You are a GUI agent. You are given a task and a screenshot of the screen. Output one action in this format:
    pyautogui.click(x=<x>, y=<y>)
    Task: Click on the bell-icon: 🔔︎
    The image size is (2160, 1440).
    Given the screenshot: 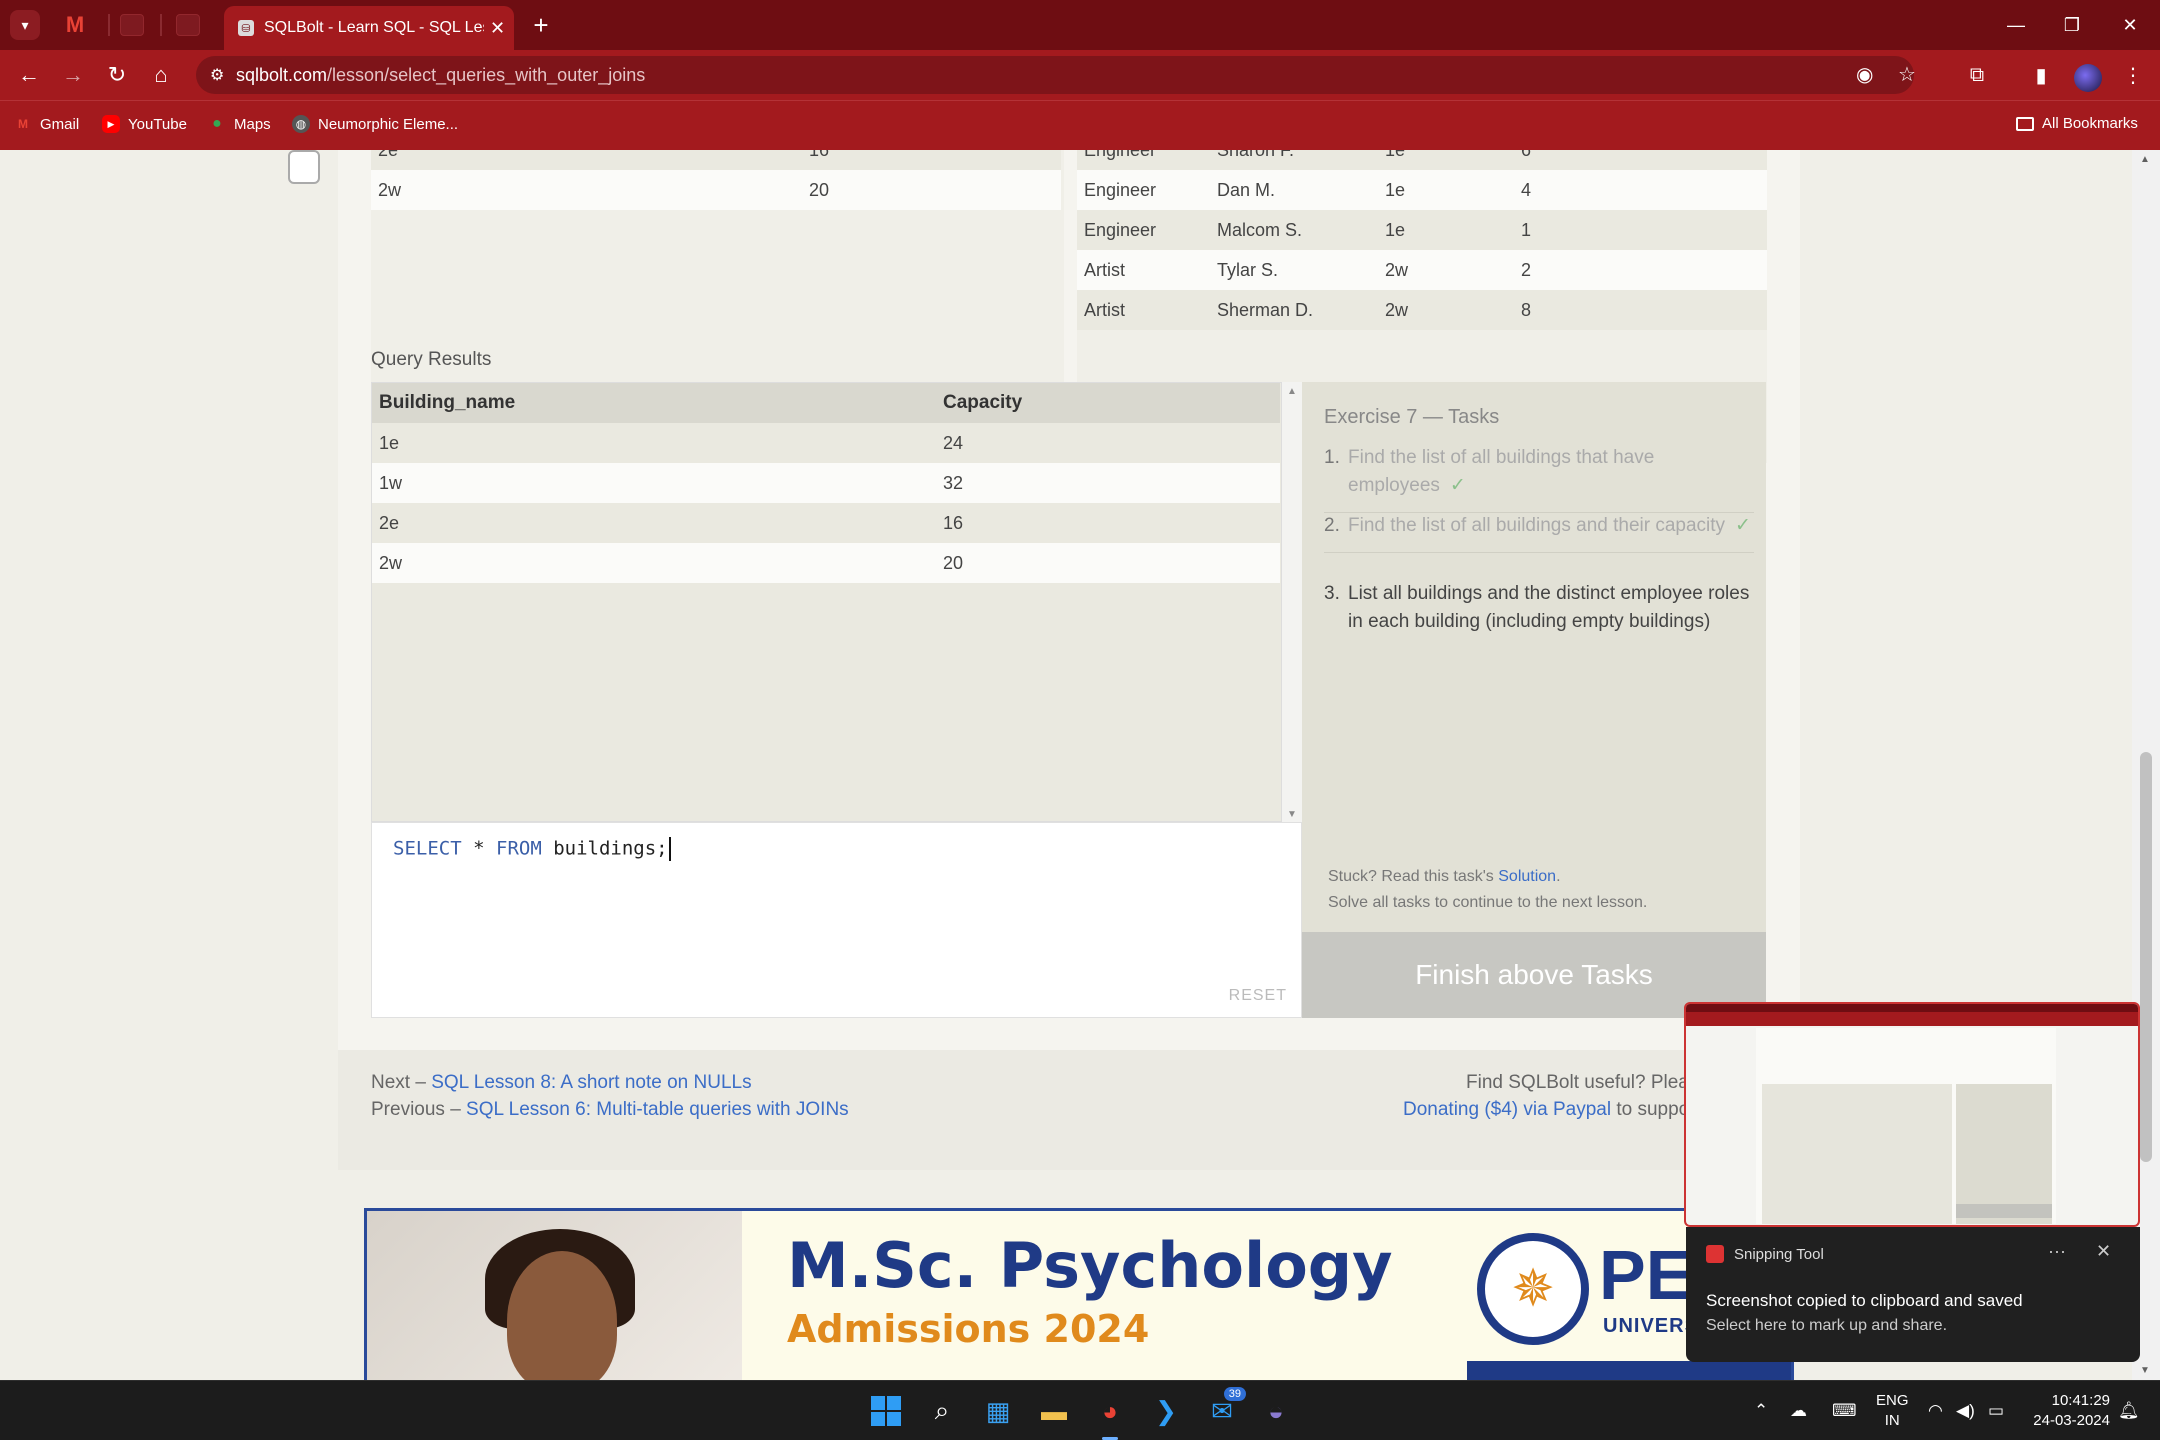 What is the action you would take?
    pyautogui.click(x=2129, y=1411)
    